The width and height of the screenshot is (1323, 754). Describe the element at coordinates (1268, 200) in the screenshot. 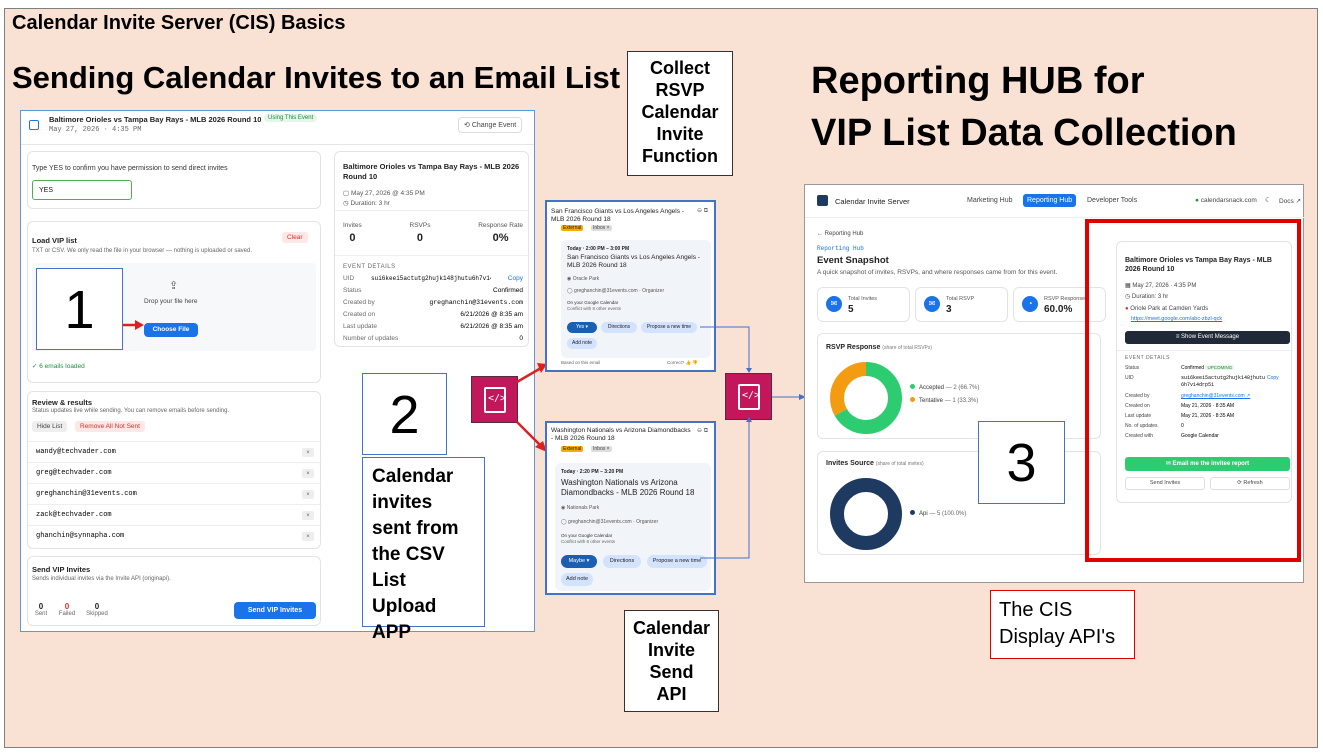

I see `theme-toggle-icon: ☾` at that location.